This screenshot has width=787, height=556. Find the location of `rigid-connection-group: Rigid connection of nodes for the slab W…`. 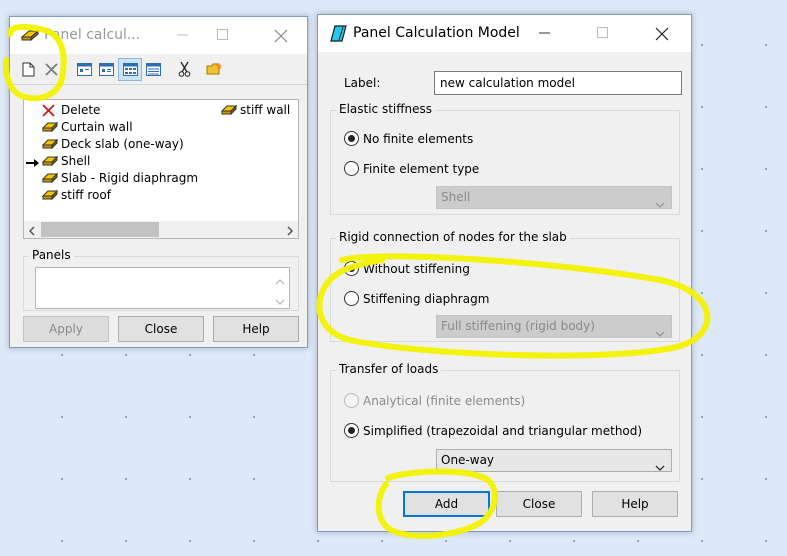

rigid-connection-group: Rigid connection of nodes for the slab W… is located at coordinates (505, 286).